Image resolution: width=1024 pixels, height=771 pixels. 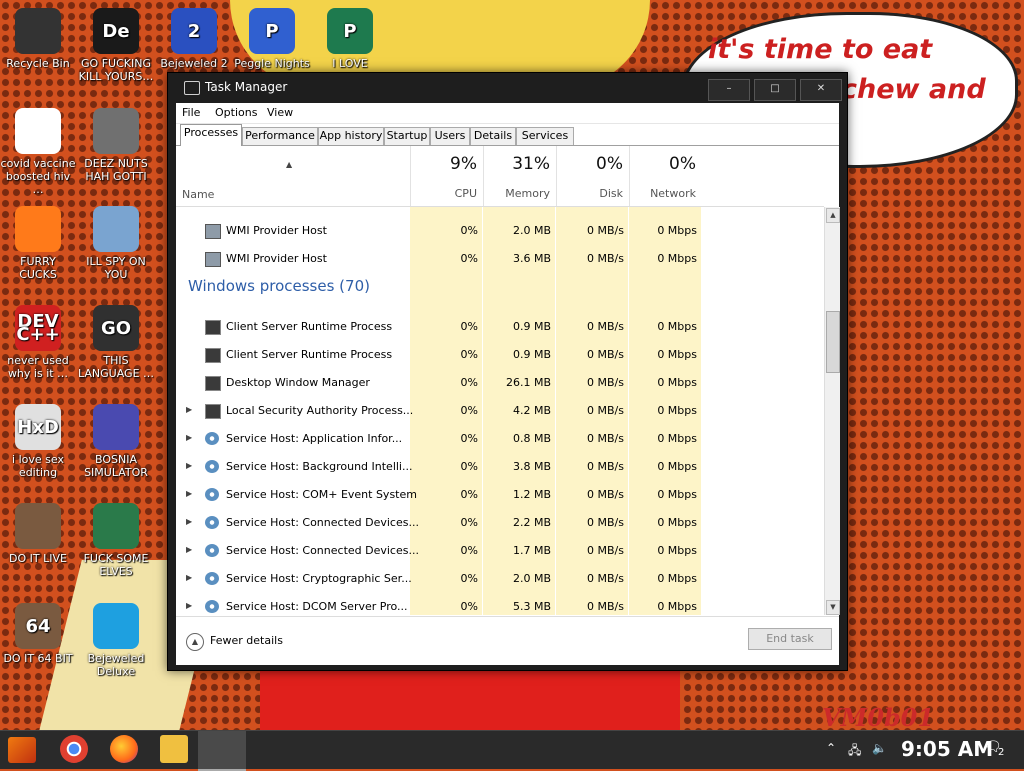 I want to click on start-button, so click(x=22, y=750).